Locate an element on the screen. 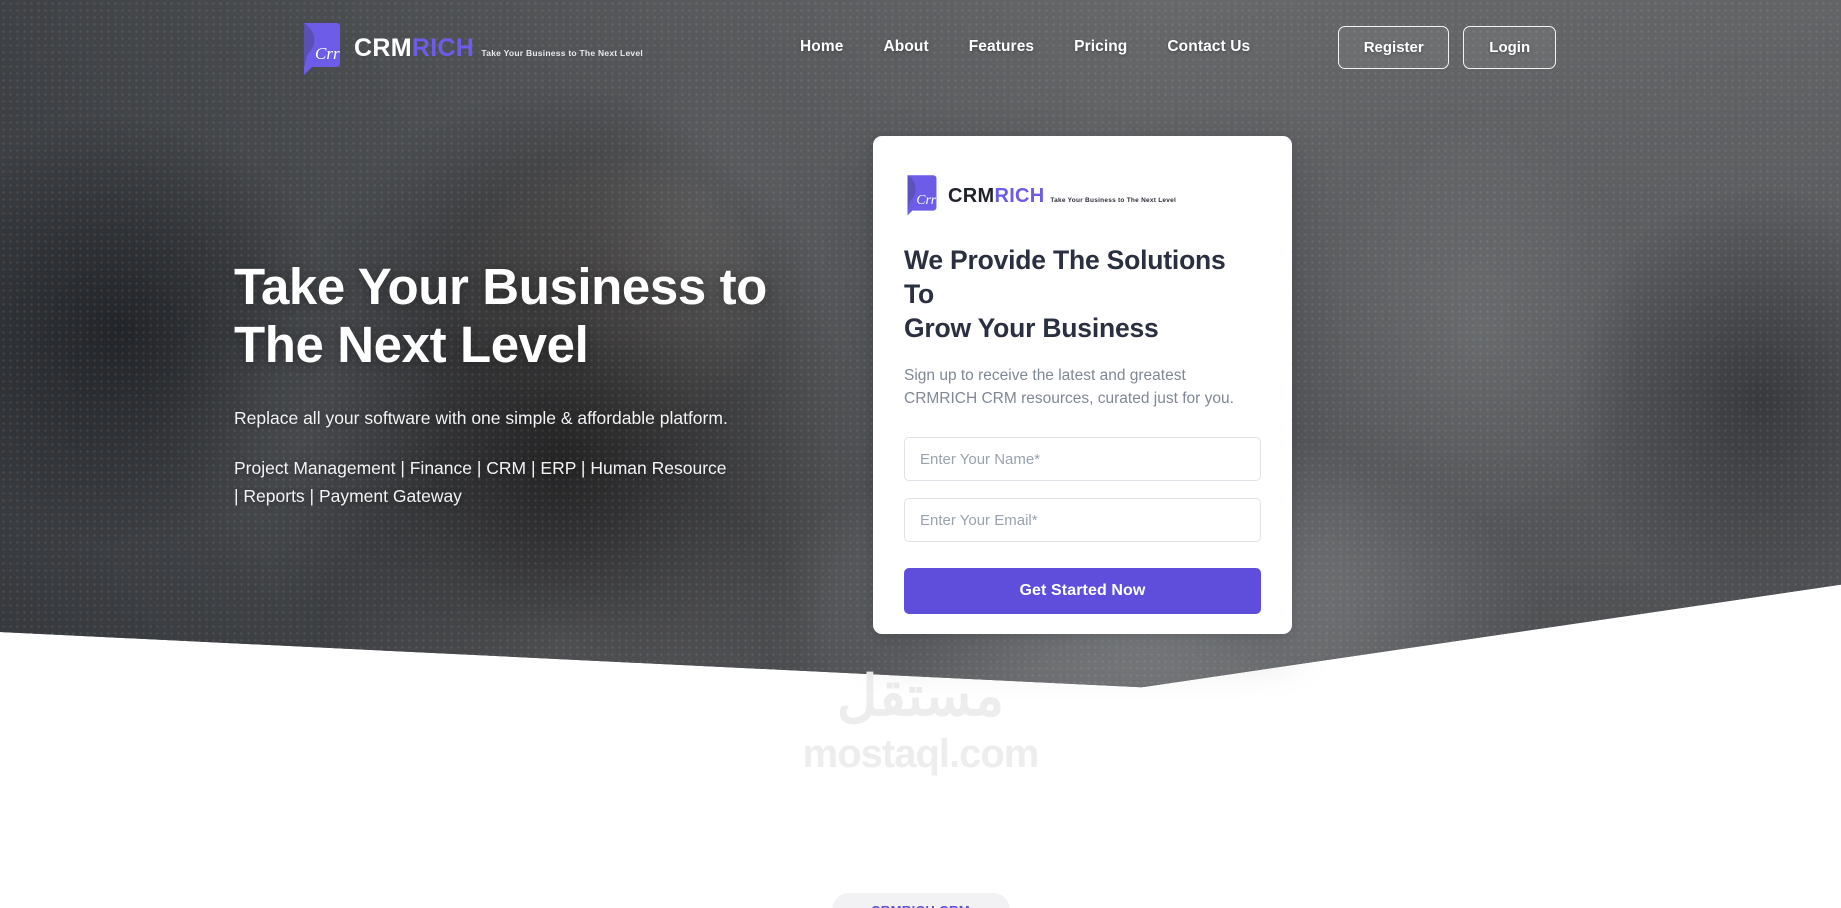  card-logo-word-secondary: RICH is located at coordinates (1019, 195).